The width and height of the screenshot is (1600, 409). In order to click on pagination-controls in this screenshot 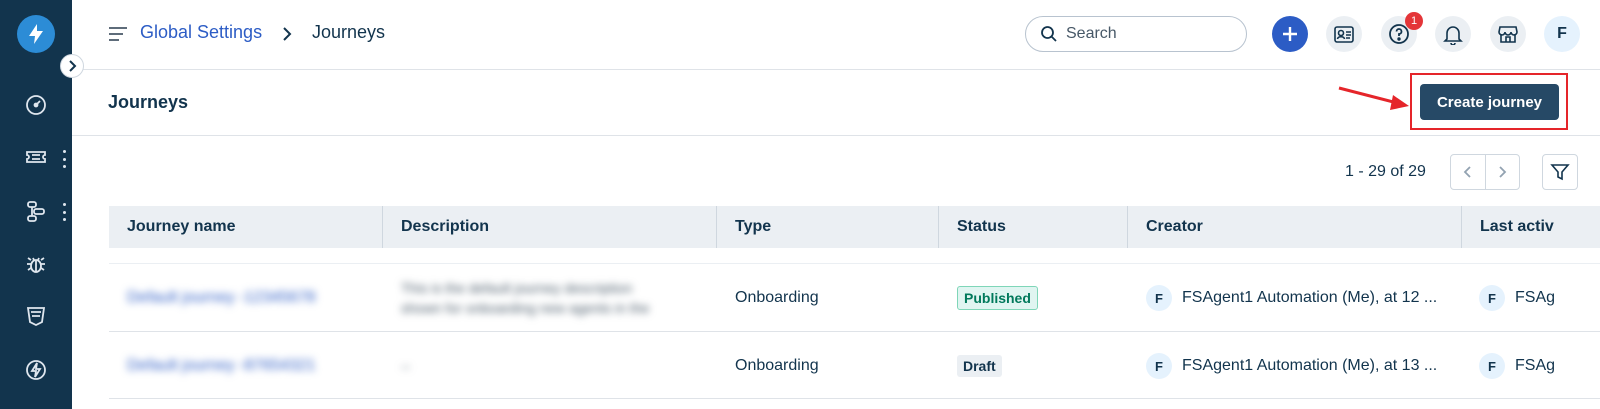, I will do `click(1485, 172)`.